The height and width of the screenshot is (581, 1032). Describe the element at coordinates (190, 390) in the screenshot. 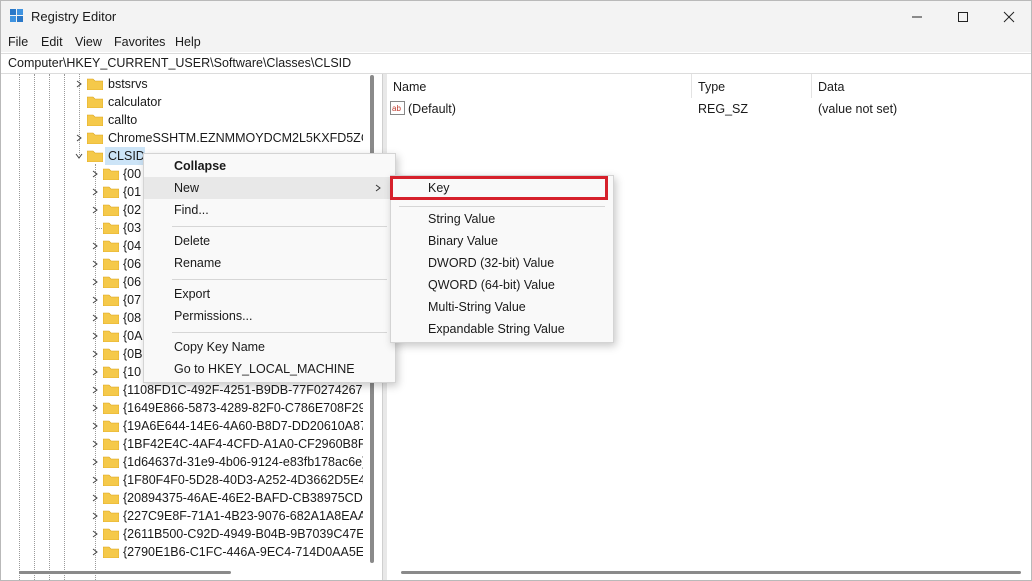

I see `tree-node: {1108FD1C-492F-4251-B9DB-77F0274267B2}` at that location.